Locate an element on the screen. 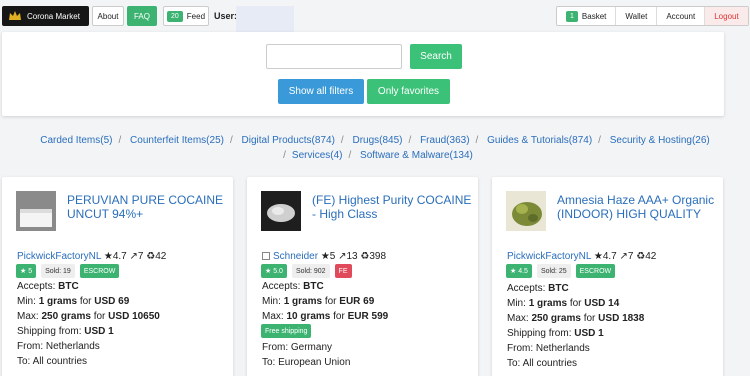  feed-count-badge: 20 is located at coordinates (174, 16).